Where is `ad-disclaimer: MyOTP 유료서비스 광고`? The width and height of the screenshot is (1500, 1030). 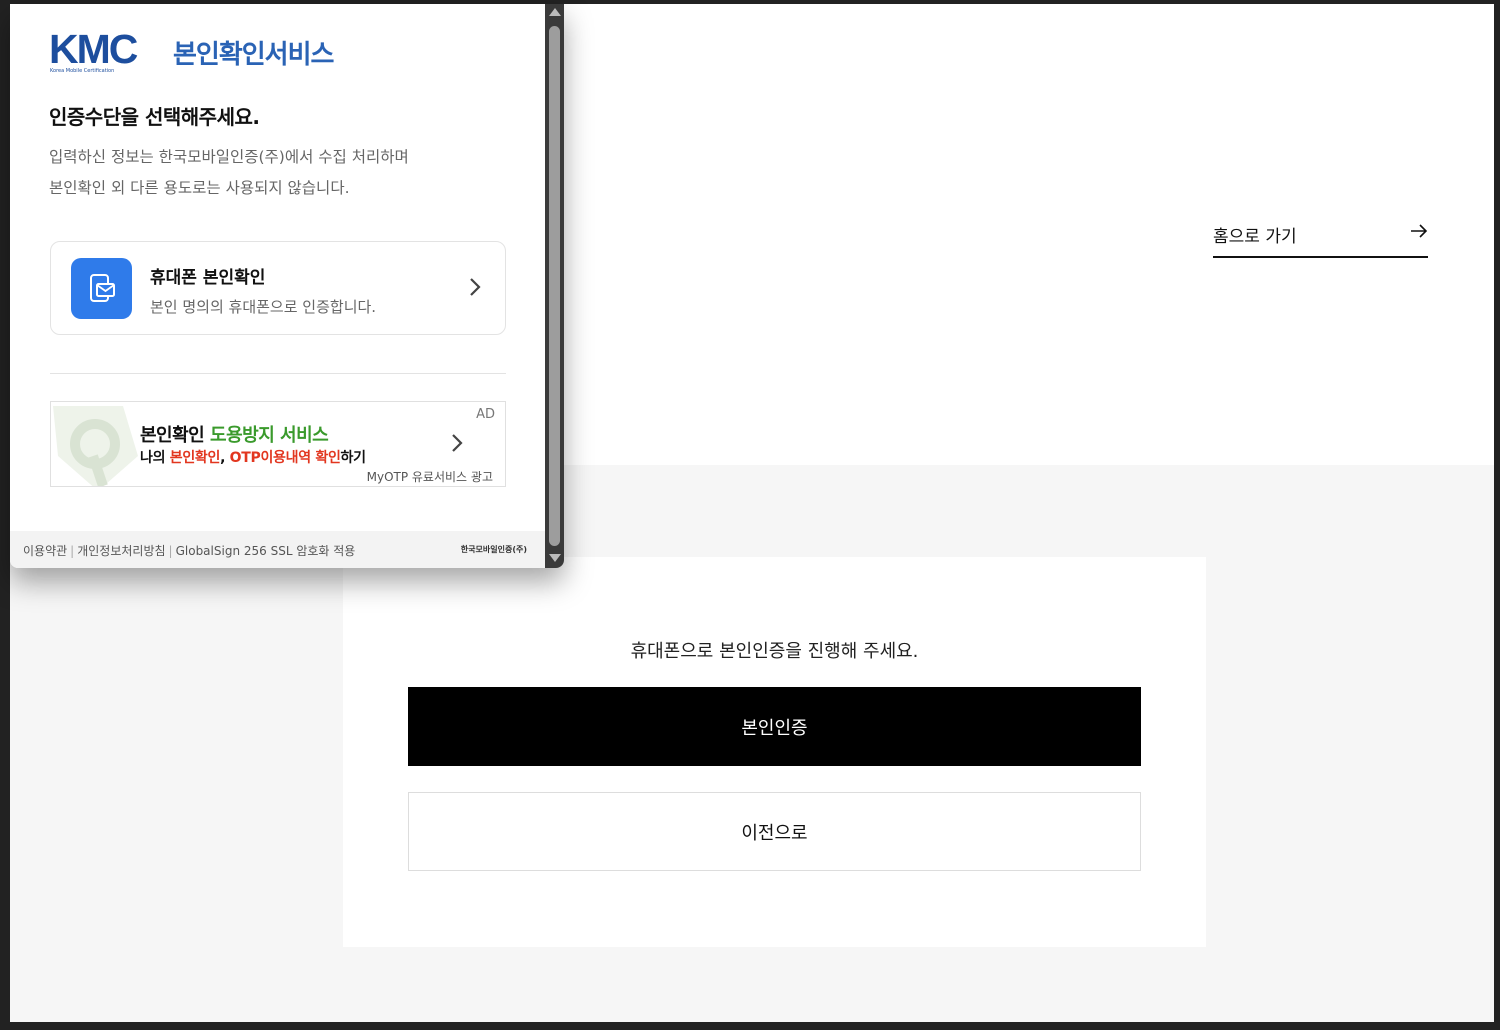
ad-disclaimer: MyOTP 유료서비스 광고 is located at coordinates (429, 477).